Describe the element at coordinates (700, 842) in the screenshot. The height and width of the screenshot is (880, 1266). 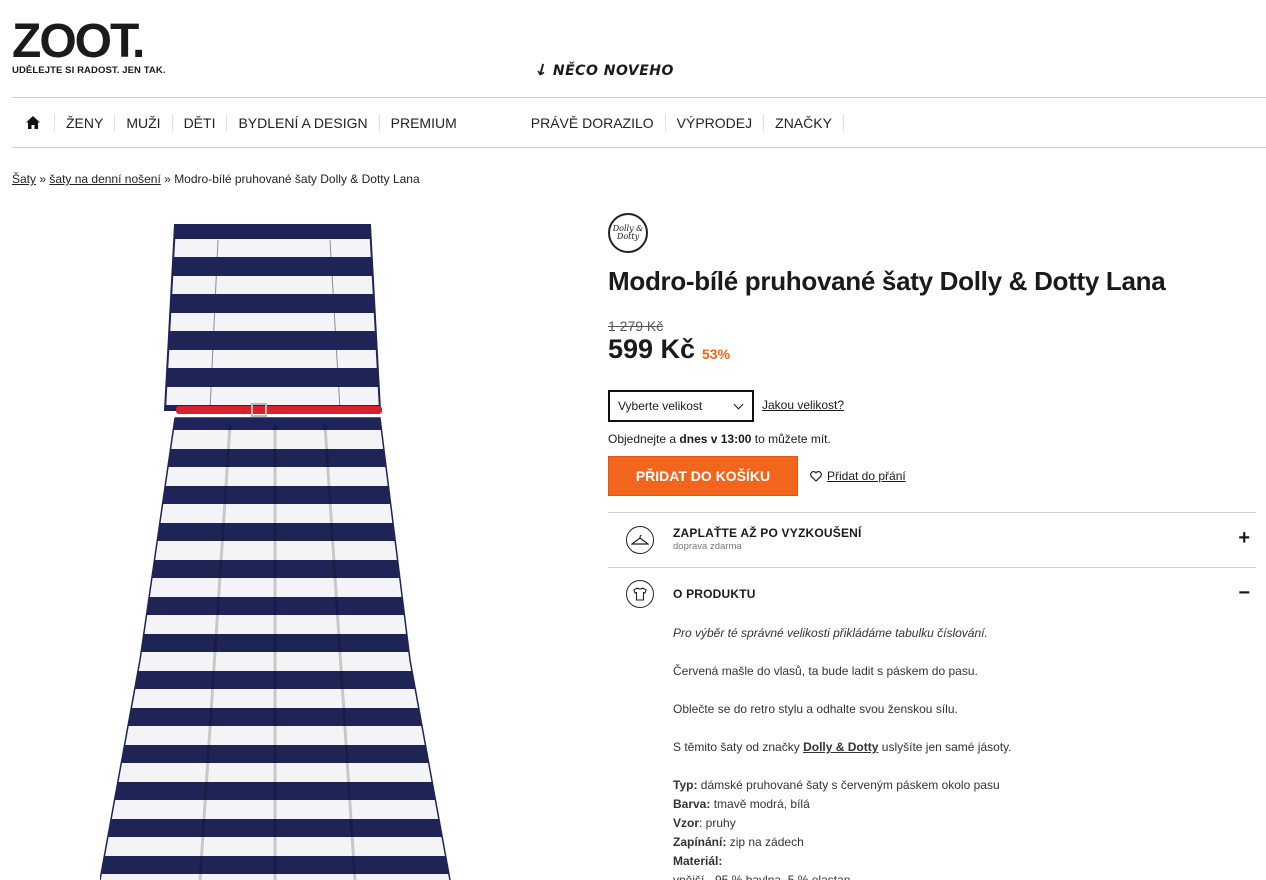
I see `spec-label: Zapínání:` at that location.